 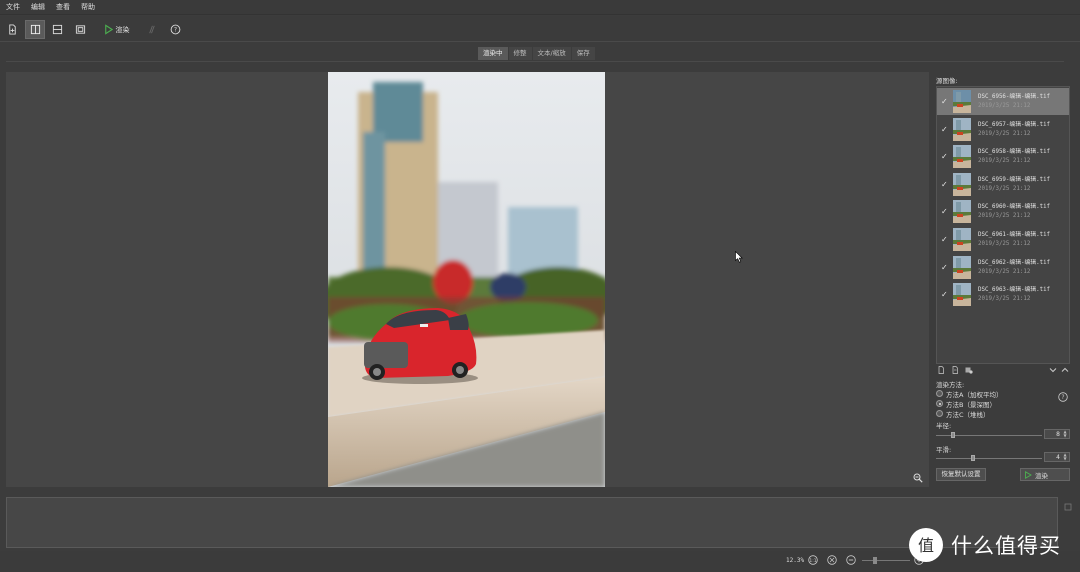 I want to click on radius-slider, so click(x=989, y=435).